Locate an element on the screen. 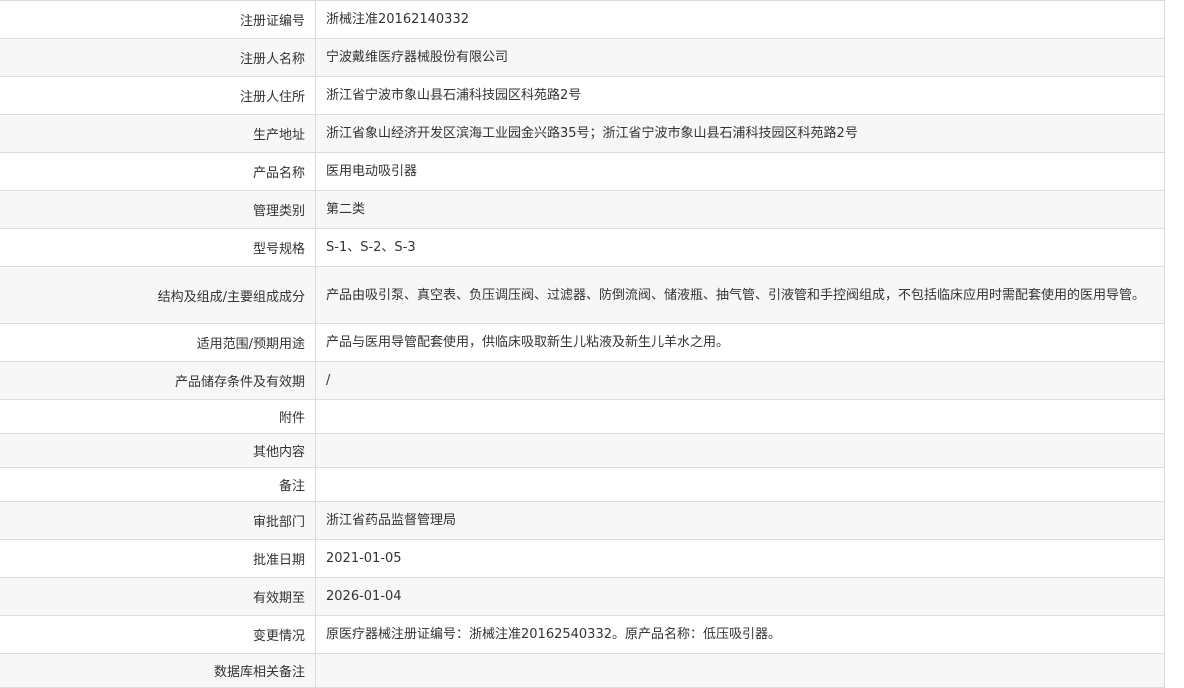  field-label: 注册人名称 is located at coordinates (158, 57).